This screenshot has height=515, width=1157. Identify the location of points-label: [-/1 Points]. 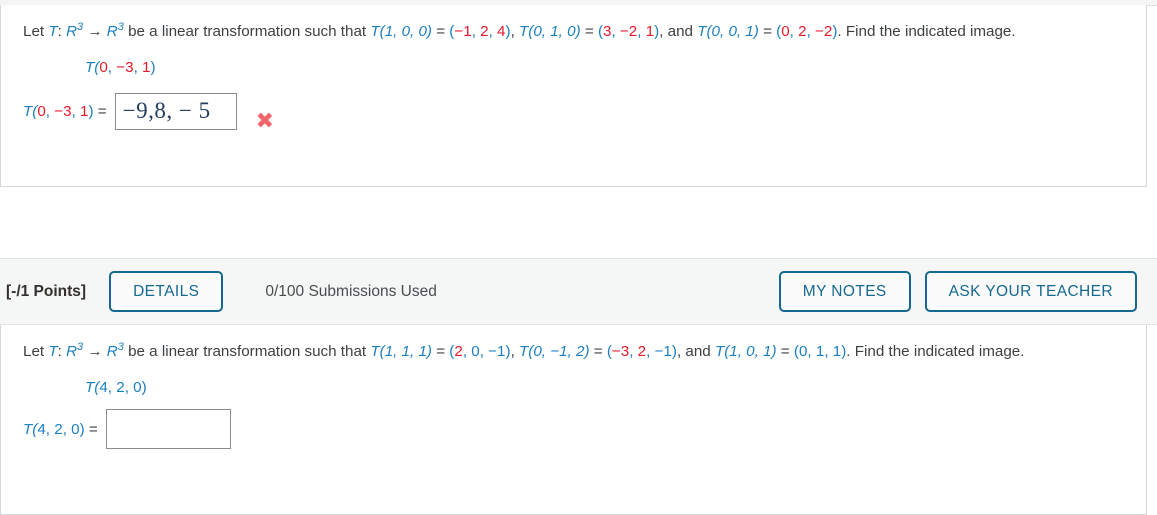
(46, 291).